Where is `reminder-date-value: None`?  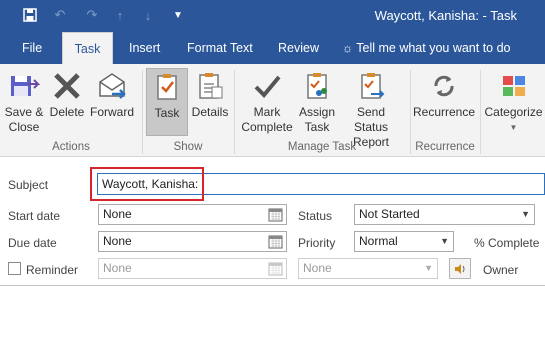
reminder-date-value: None is located at coordinates (117, 268).